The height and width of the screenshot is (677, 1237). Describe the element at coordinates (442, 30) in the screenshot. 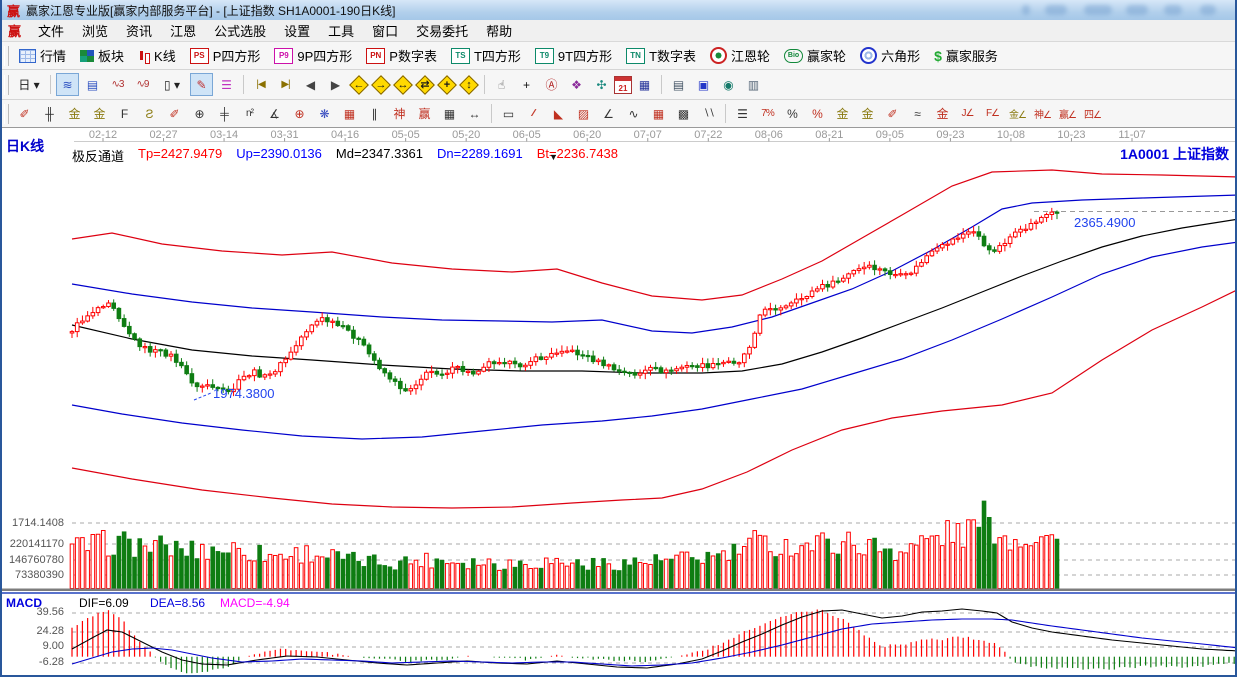

I see `menu-item-8: 交易委托` at that location.